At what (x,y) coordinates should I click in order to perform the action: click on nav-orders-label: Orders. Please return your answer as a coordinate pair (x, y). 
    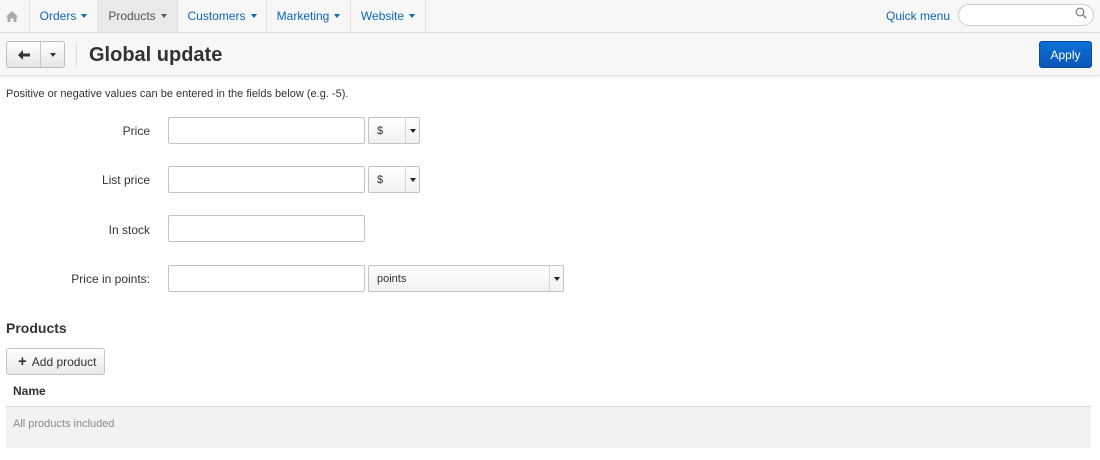
    Looking at the image, I should click on (58, 16).